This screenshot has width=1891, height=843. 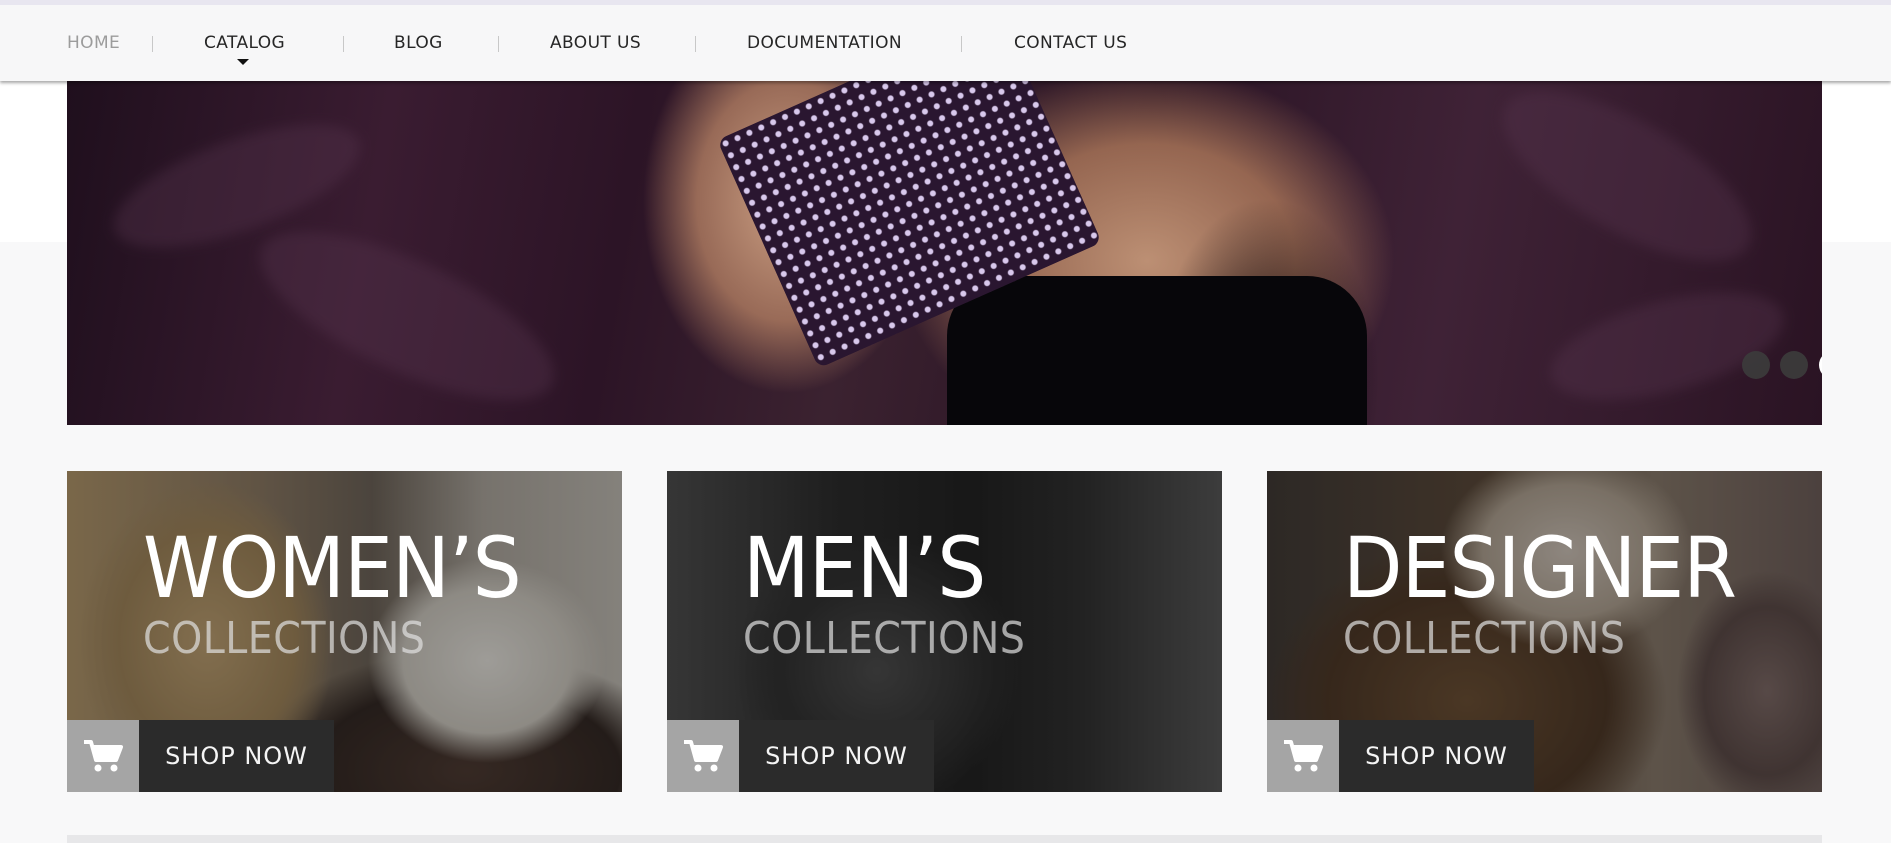 What do you see at coordinates (1157, 350) in the screenshot?
I see `hero-dress` at bounding box center [1157, 350].